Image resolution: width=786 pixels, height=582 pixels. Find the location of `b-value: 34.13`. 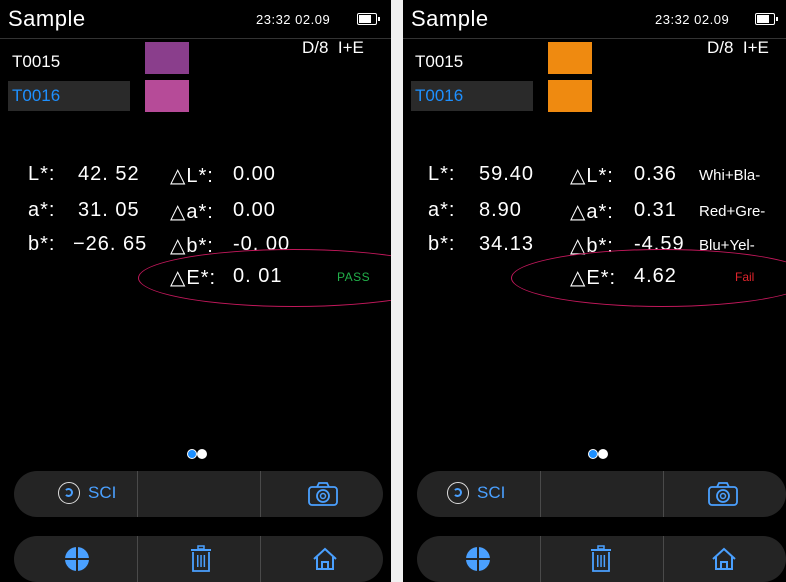

b-value: 34.13 is located at coordinates (507, 244).